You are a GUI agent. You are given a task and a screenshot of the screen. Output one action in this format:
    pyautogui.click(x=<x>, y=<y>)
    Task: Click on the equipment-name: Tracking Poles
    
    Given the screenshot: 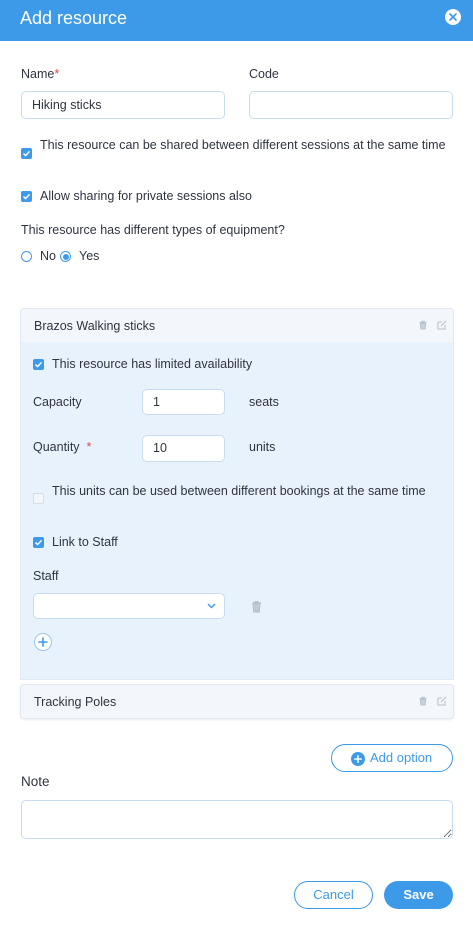 What is the action you would take?
    pyautogui.click(x=75, y=702)
    